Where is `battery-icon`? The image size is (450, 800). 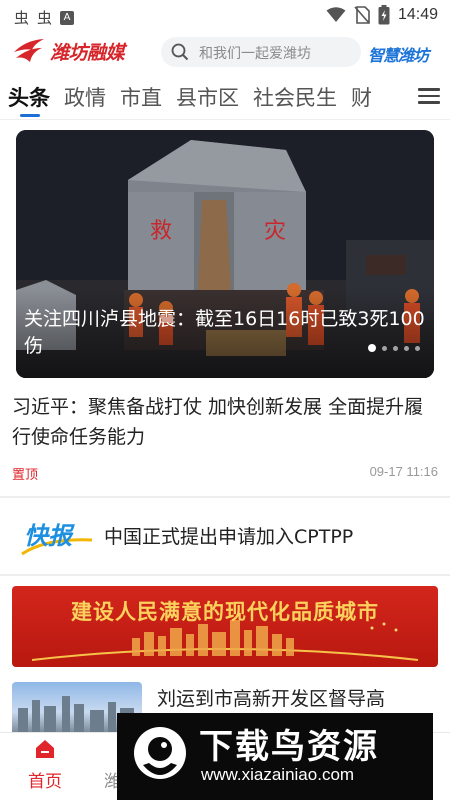 battery-icon is located at coordinates (384, 15).